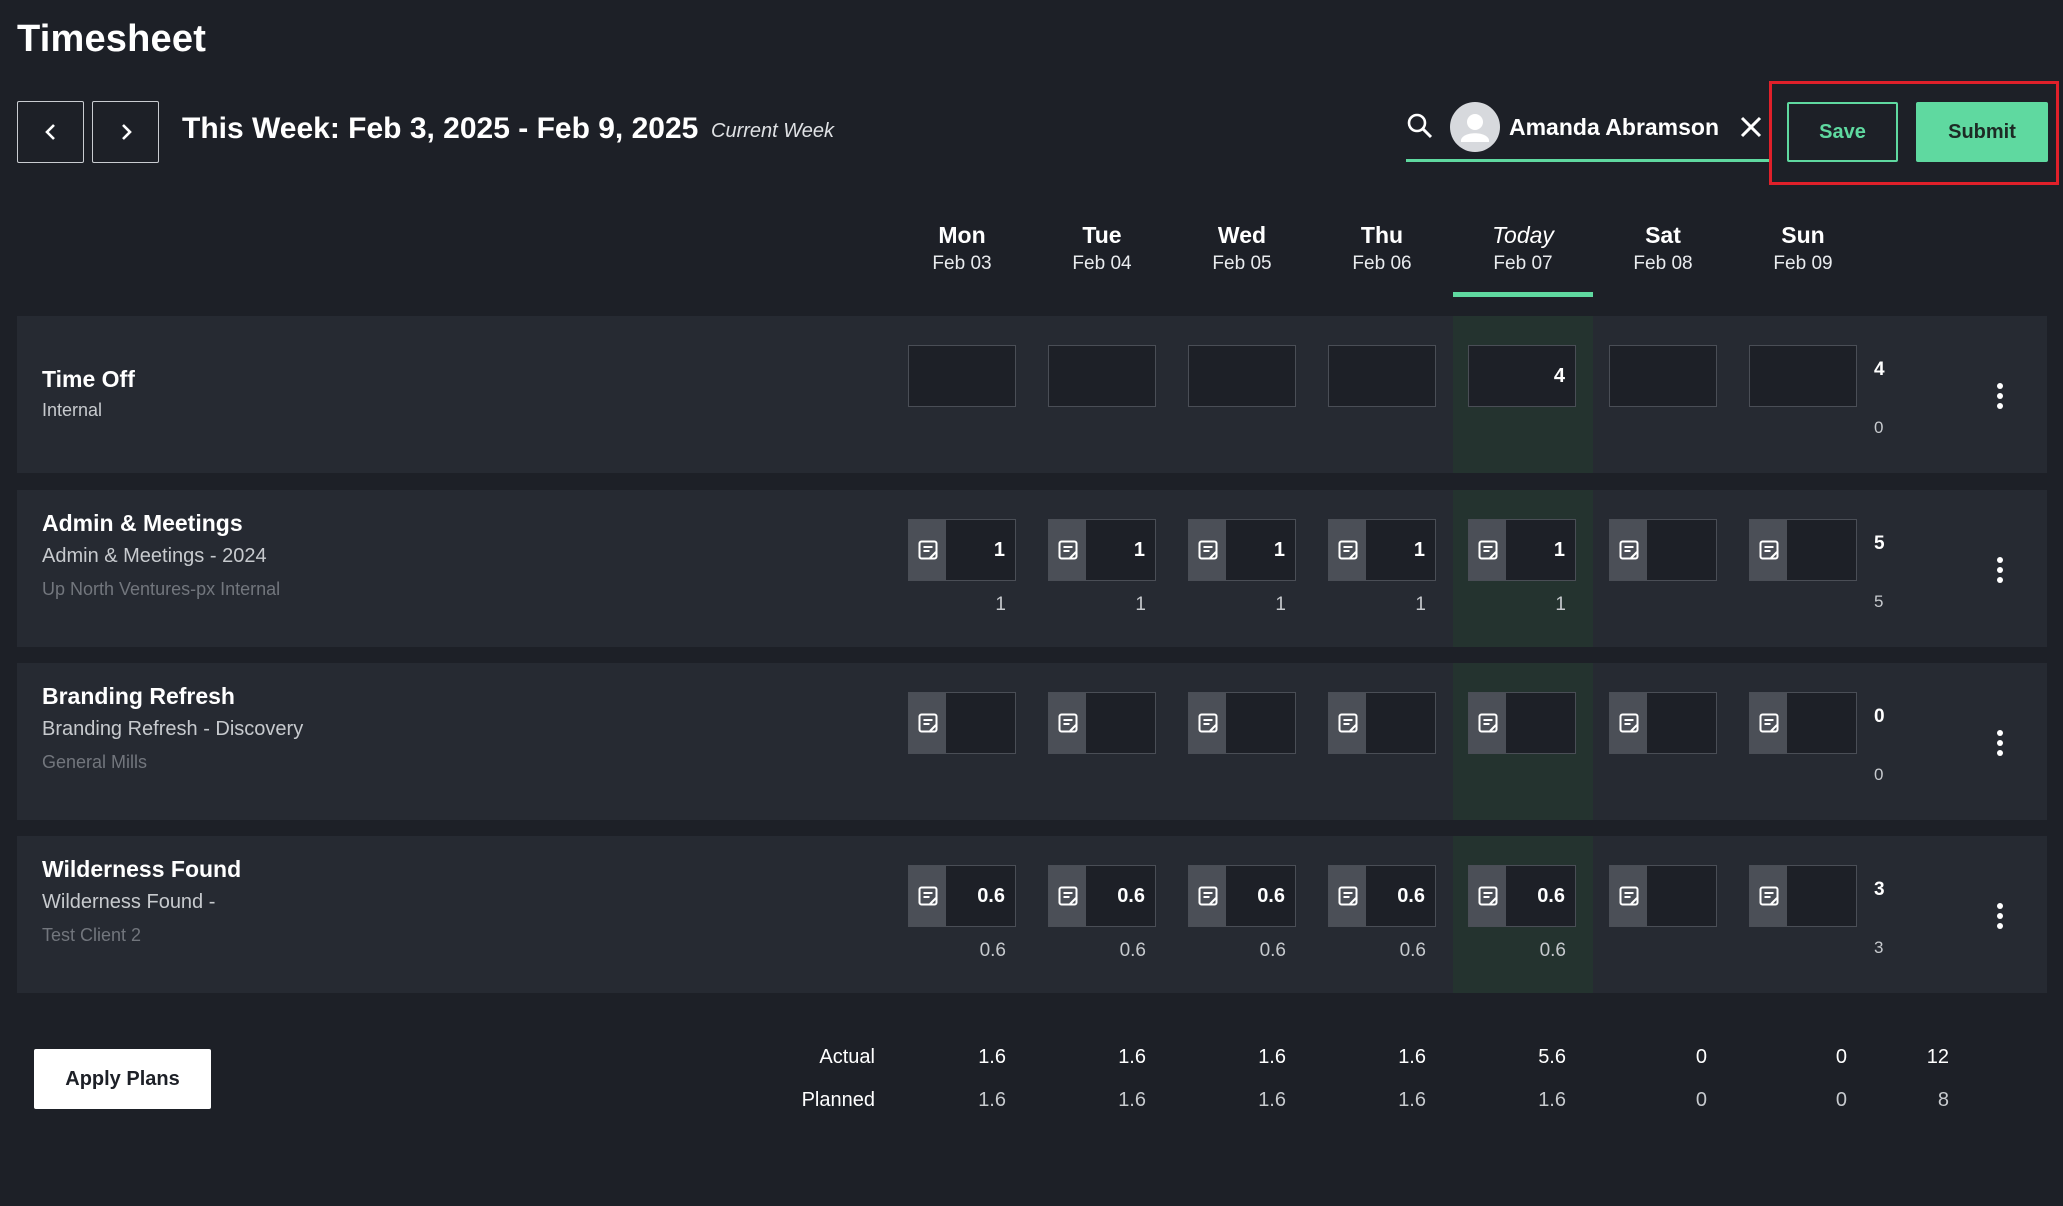 The height and width of the screenshot is (1206, 2063). Describe the element at coordinates (1420, 126) in the screenshot. I see `search-icon` at that location.